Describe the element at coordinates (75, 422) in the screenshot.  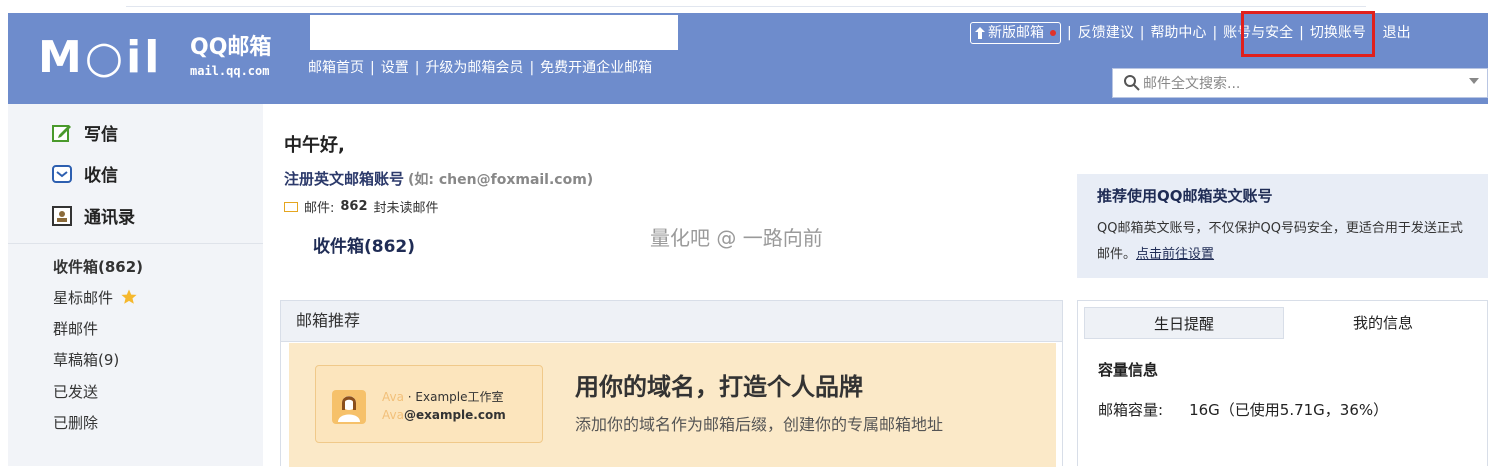
I see `sidebar-item-deleted: 已删除` at that location.